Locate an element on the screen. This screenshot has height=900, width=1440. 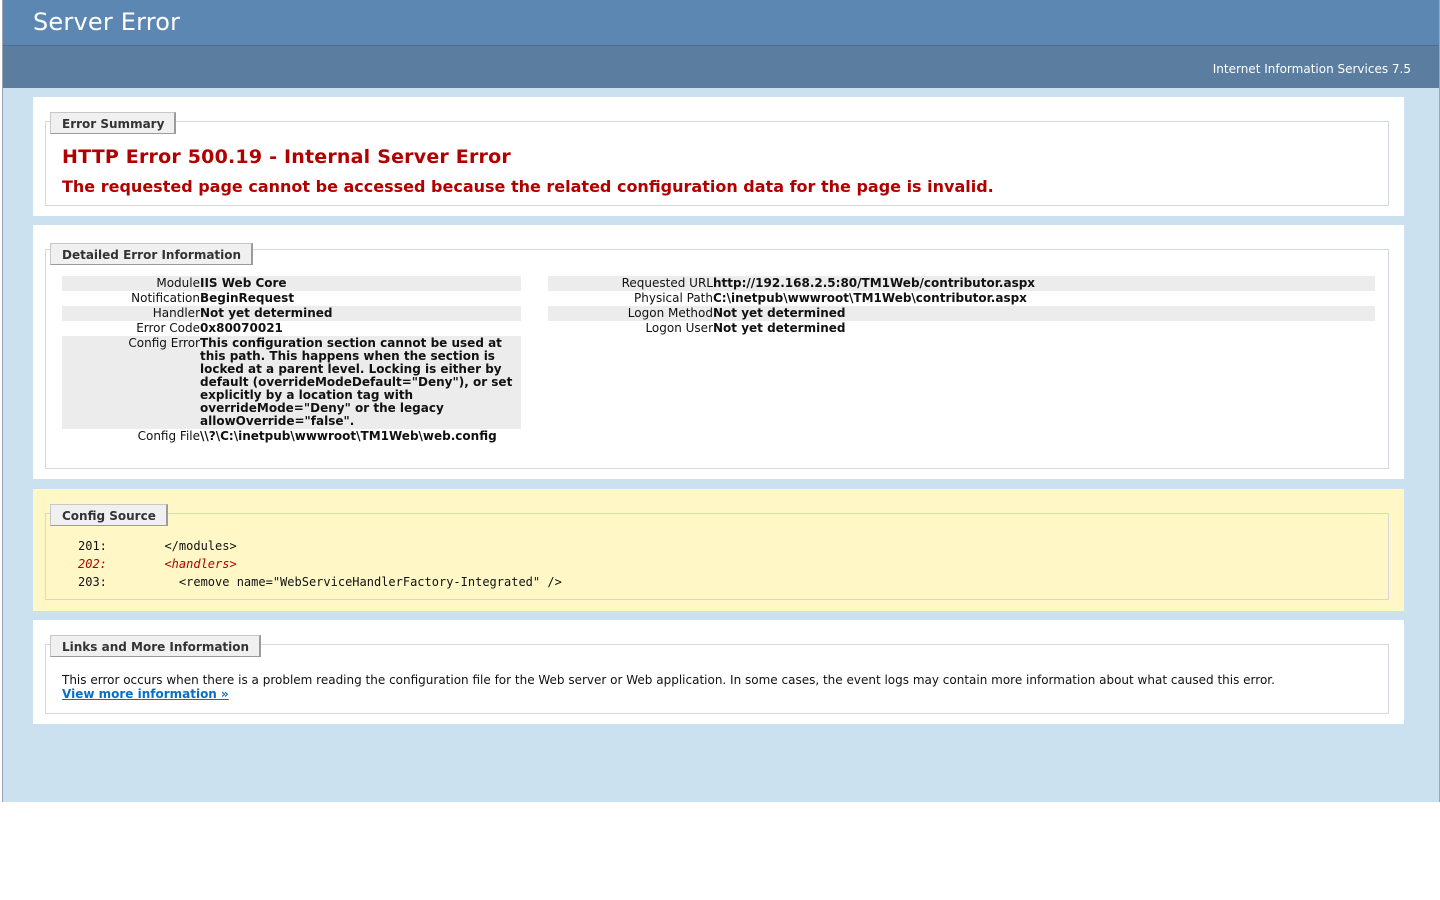
detail-label: Error Code is located at coordinates (168, 328).